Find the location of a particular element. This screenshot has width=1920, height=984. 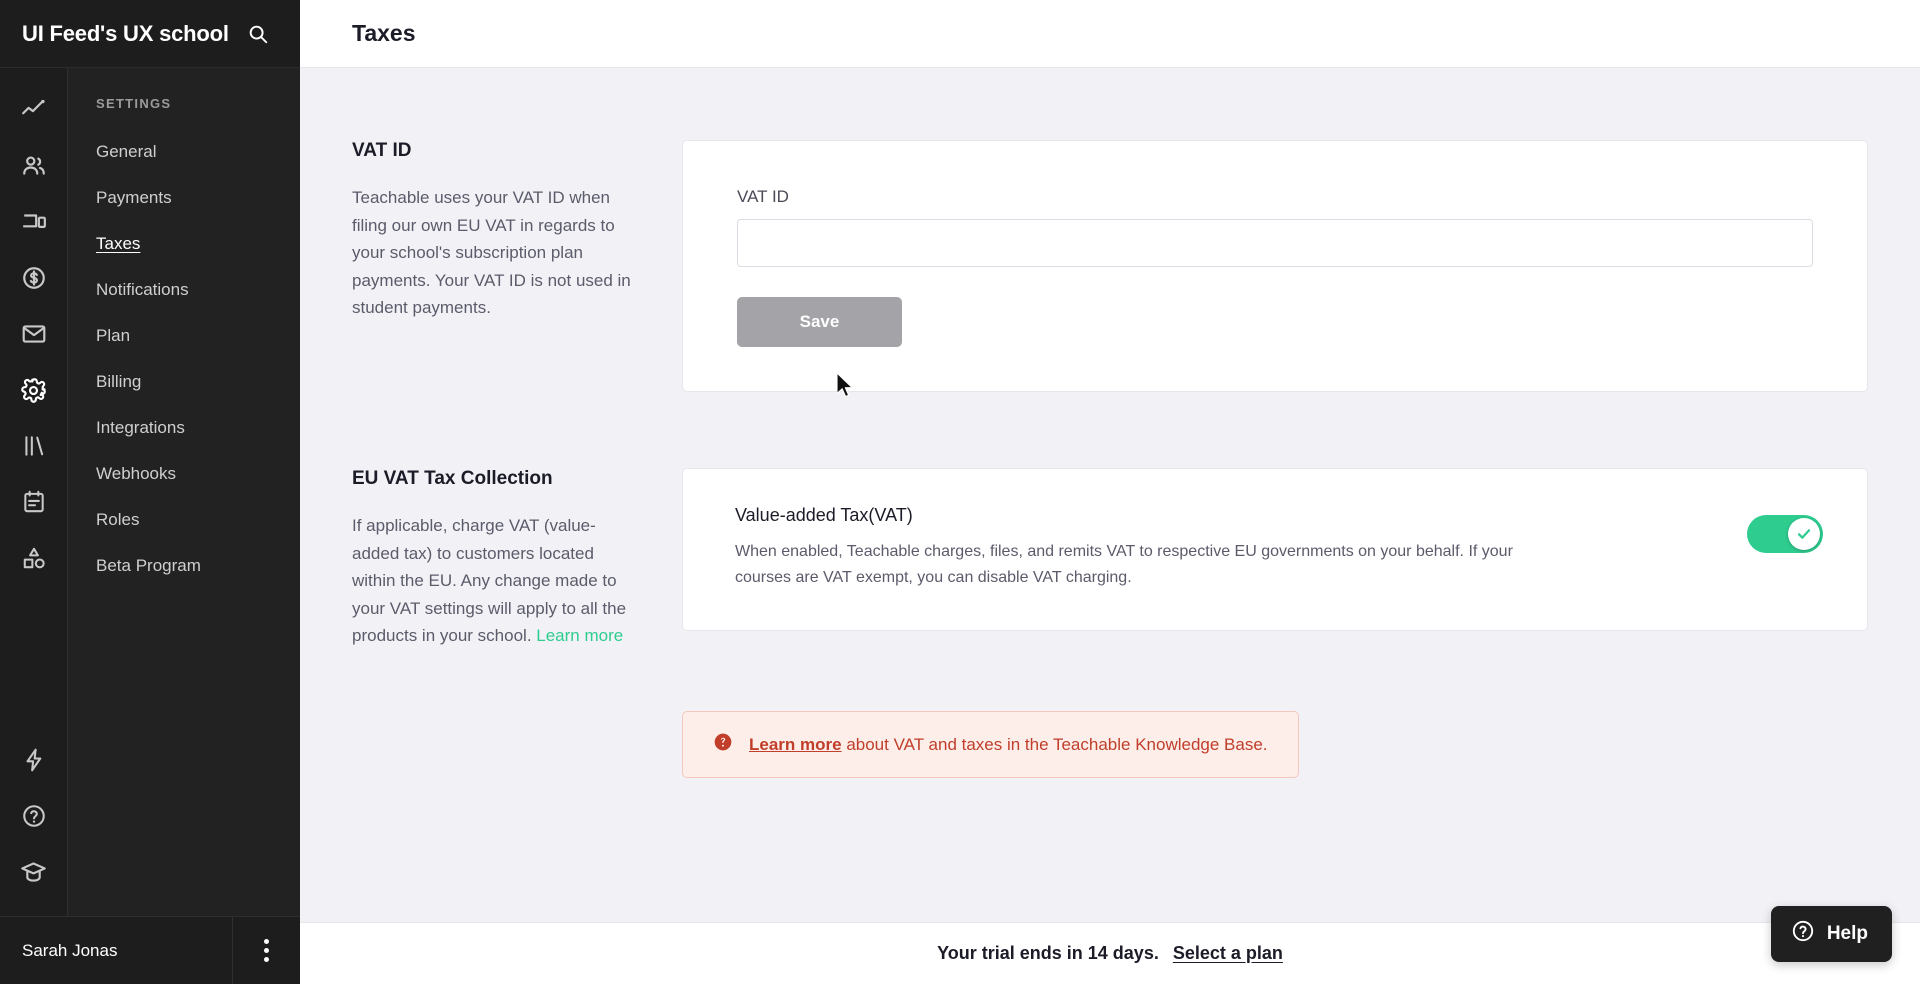

site-icon is located at coordinates (34, 222).